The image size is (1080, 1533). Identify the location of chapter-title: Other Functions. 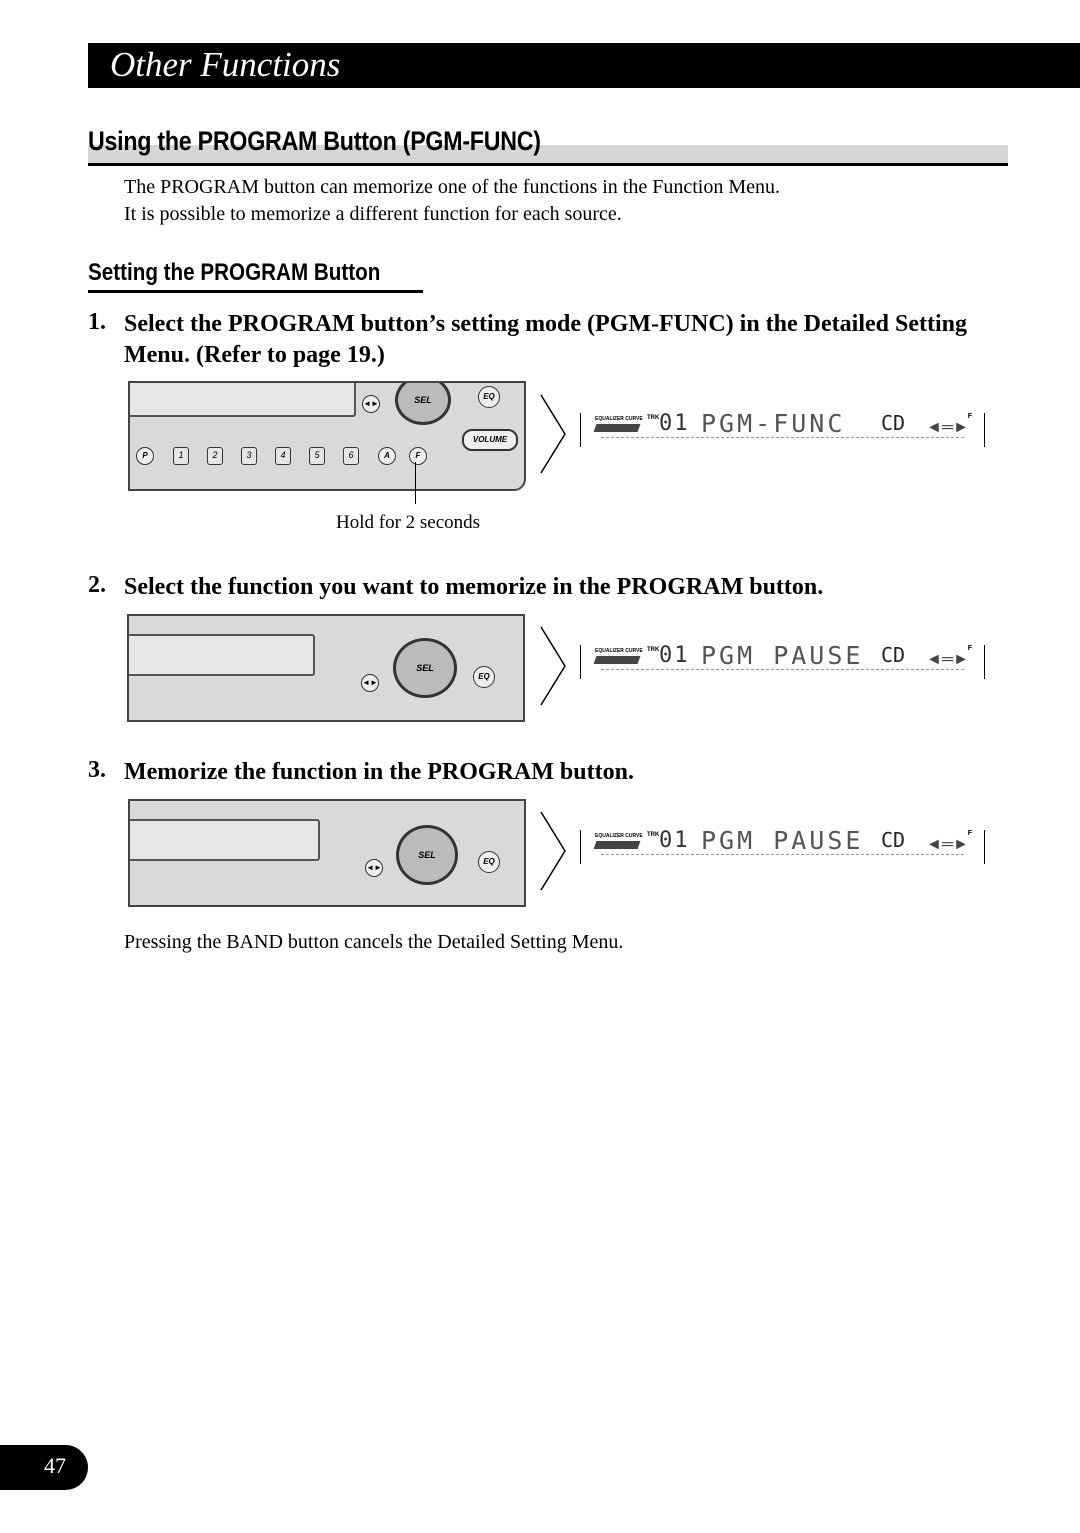
(225, 64).